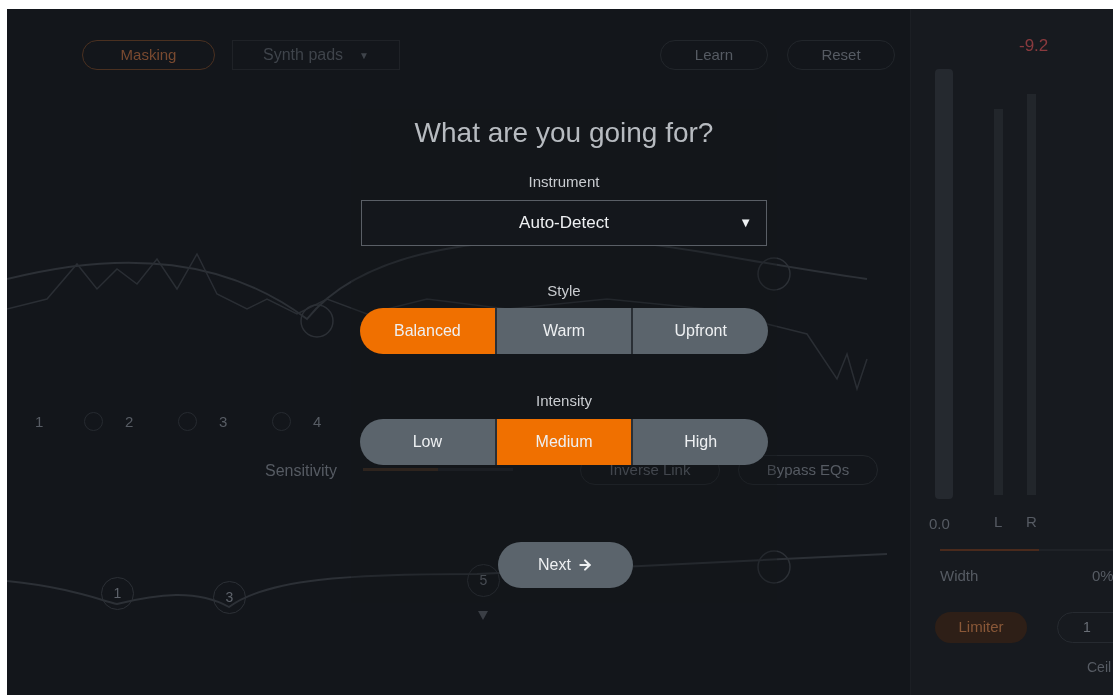 This screenshot has width=1113, height=695. Describe the element at coordinates (129, 422) in the screenshot. I see `band-label: 2` at that location.